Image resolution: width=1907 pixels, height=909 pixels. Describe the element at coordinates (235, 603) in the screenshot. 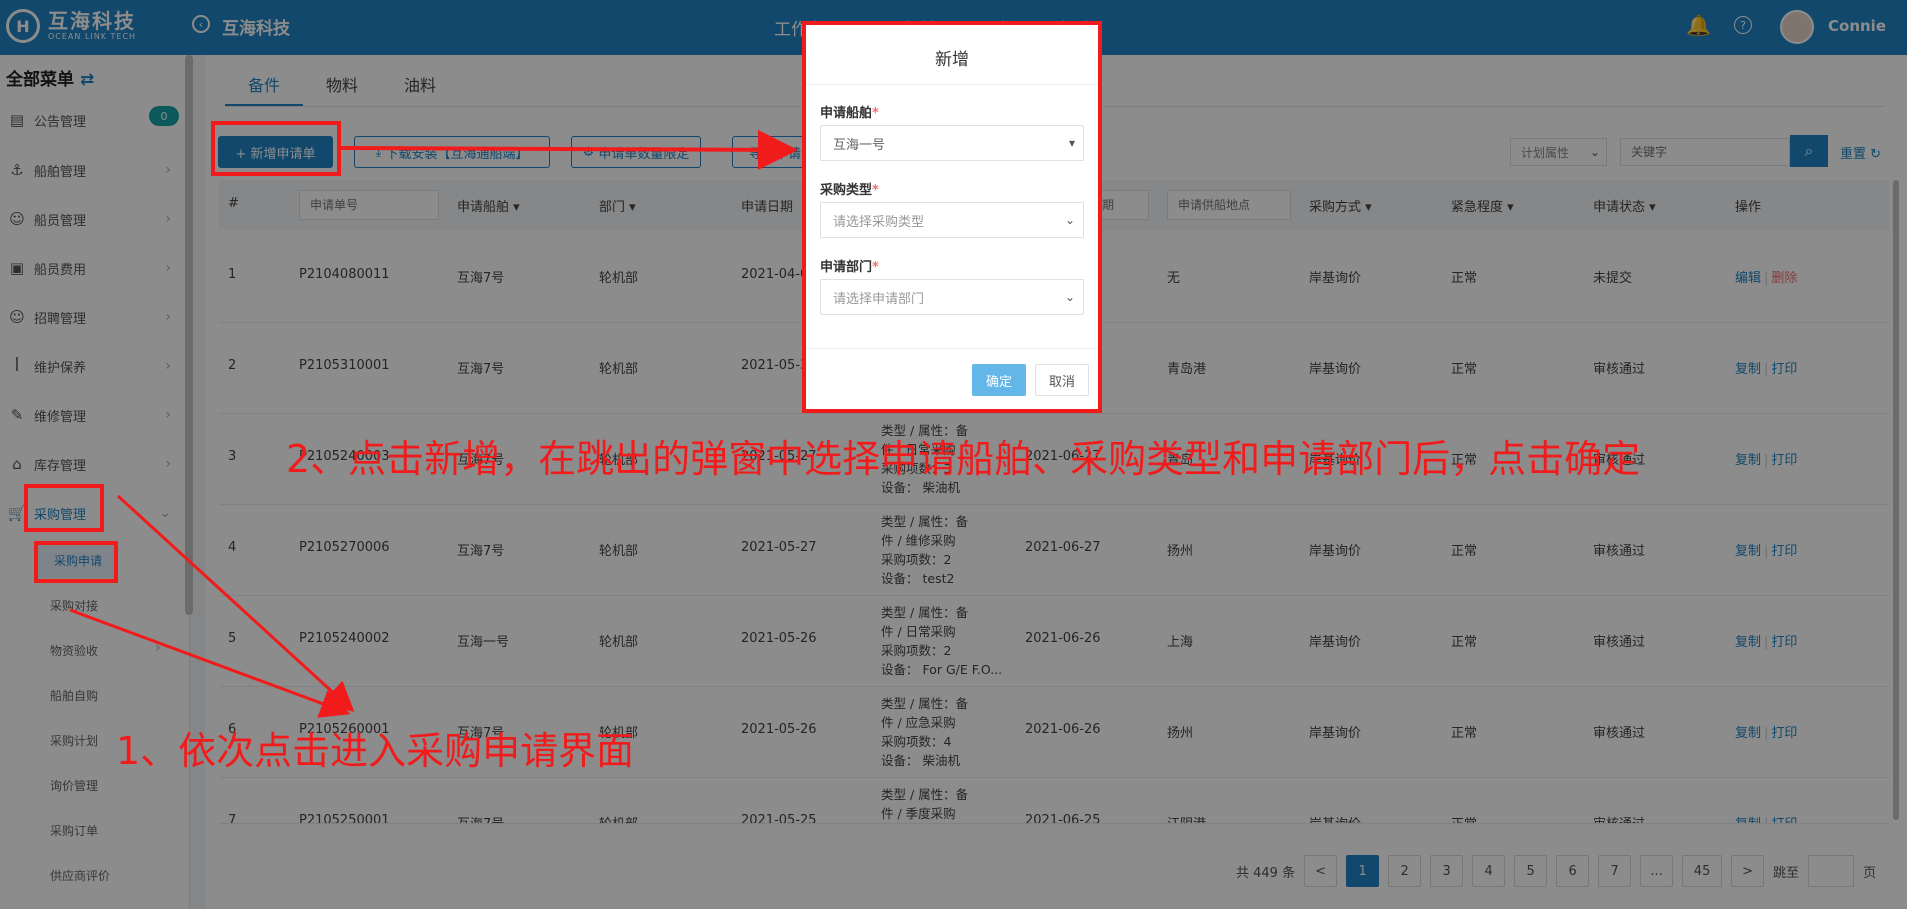

I see `arrow-from-menu` at that location.